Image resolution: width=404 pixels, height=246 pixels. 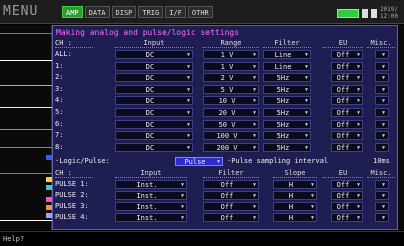 What do you see at coordinates (283, 78) in the screenshot?
I see `filter-dropdown-value: 5Hz` at bounding box center [283, 78].